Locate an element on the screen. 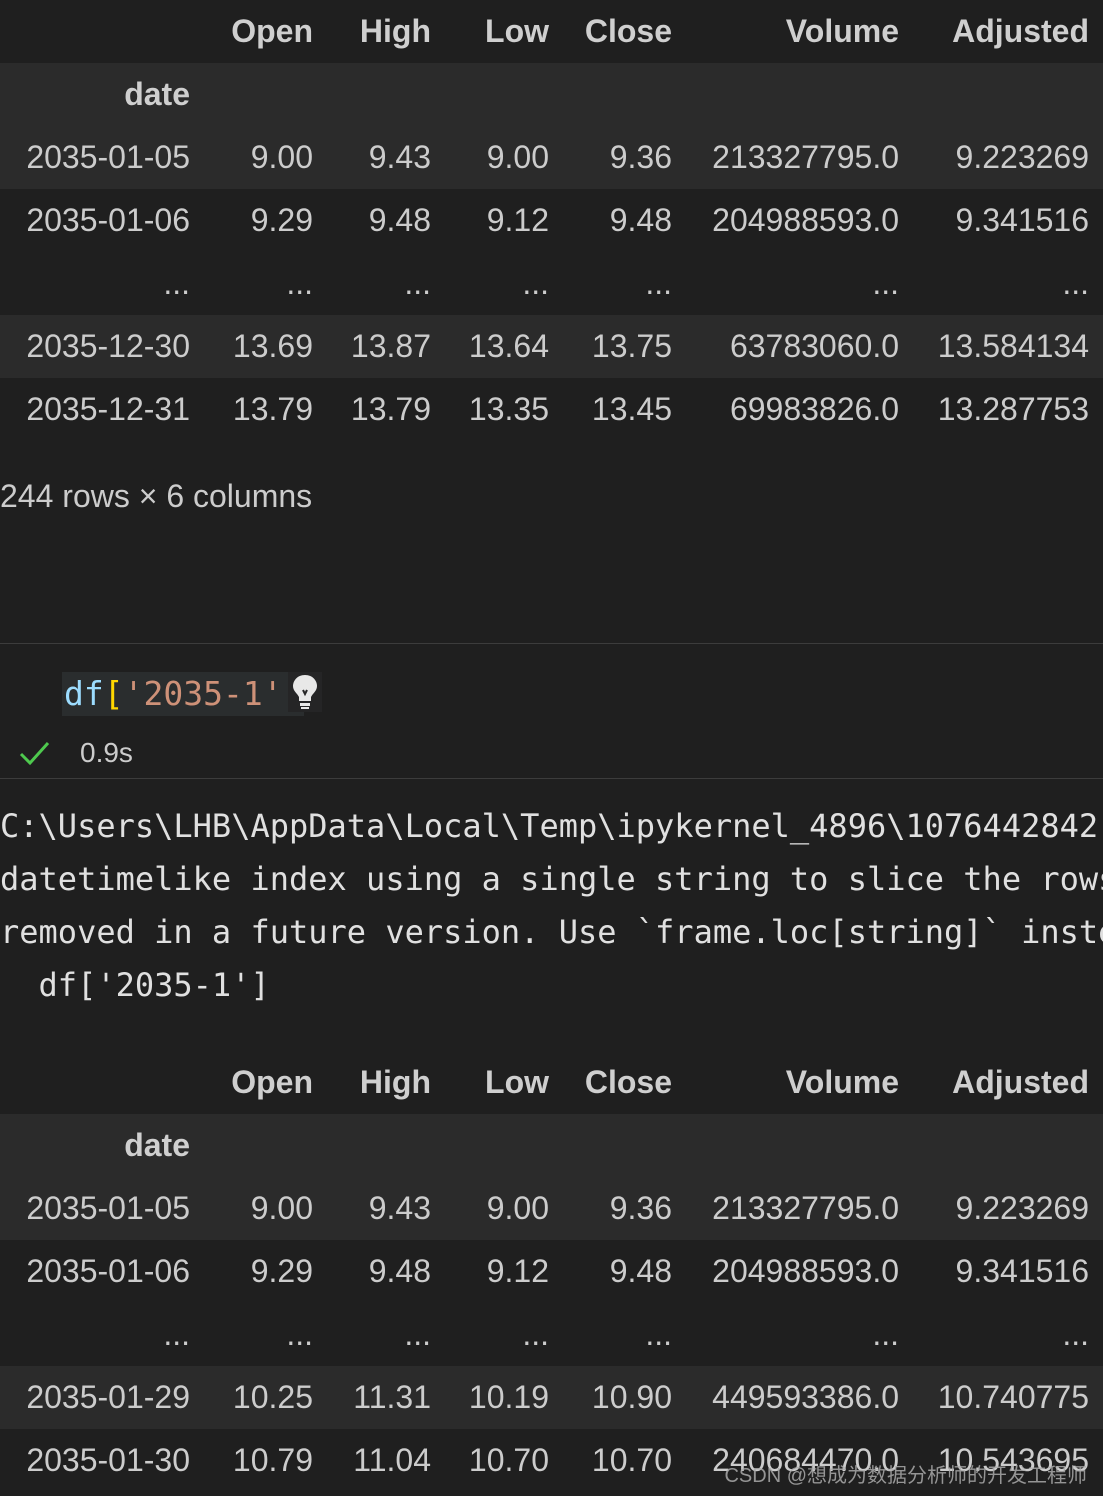 This screenshot has height=1496, width=1103. table-cell: 9.29 is located at coordinates (281, 220).